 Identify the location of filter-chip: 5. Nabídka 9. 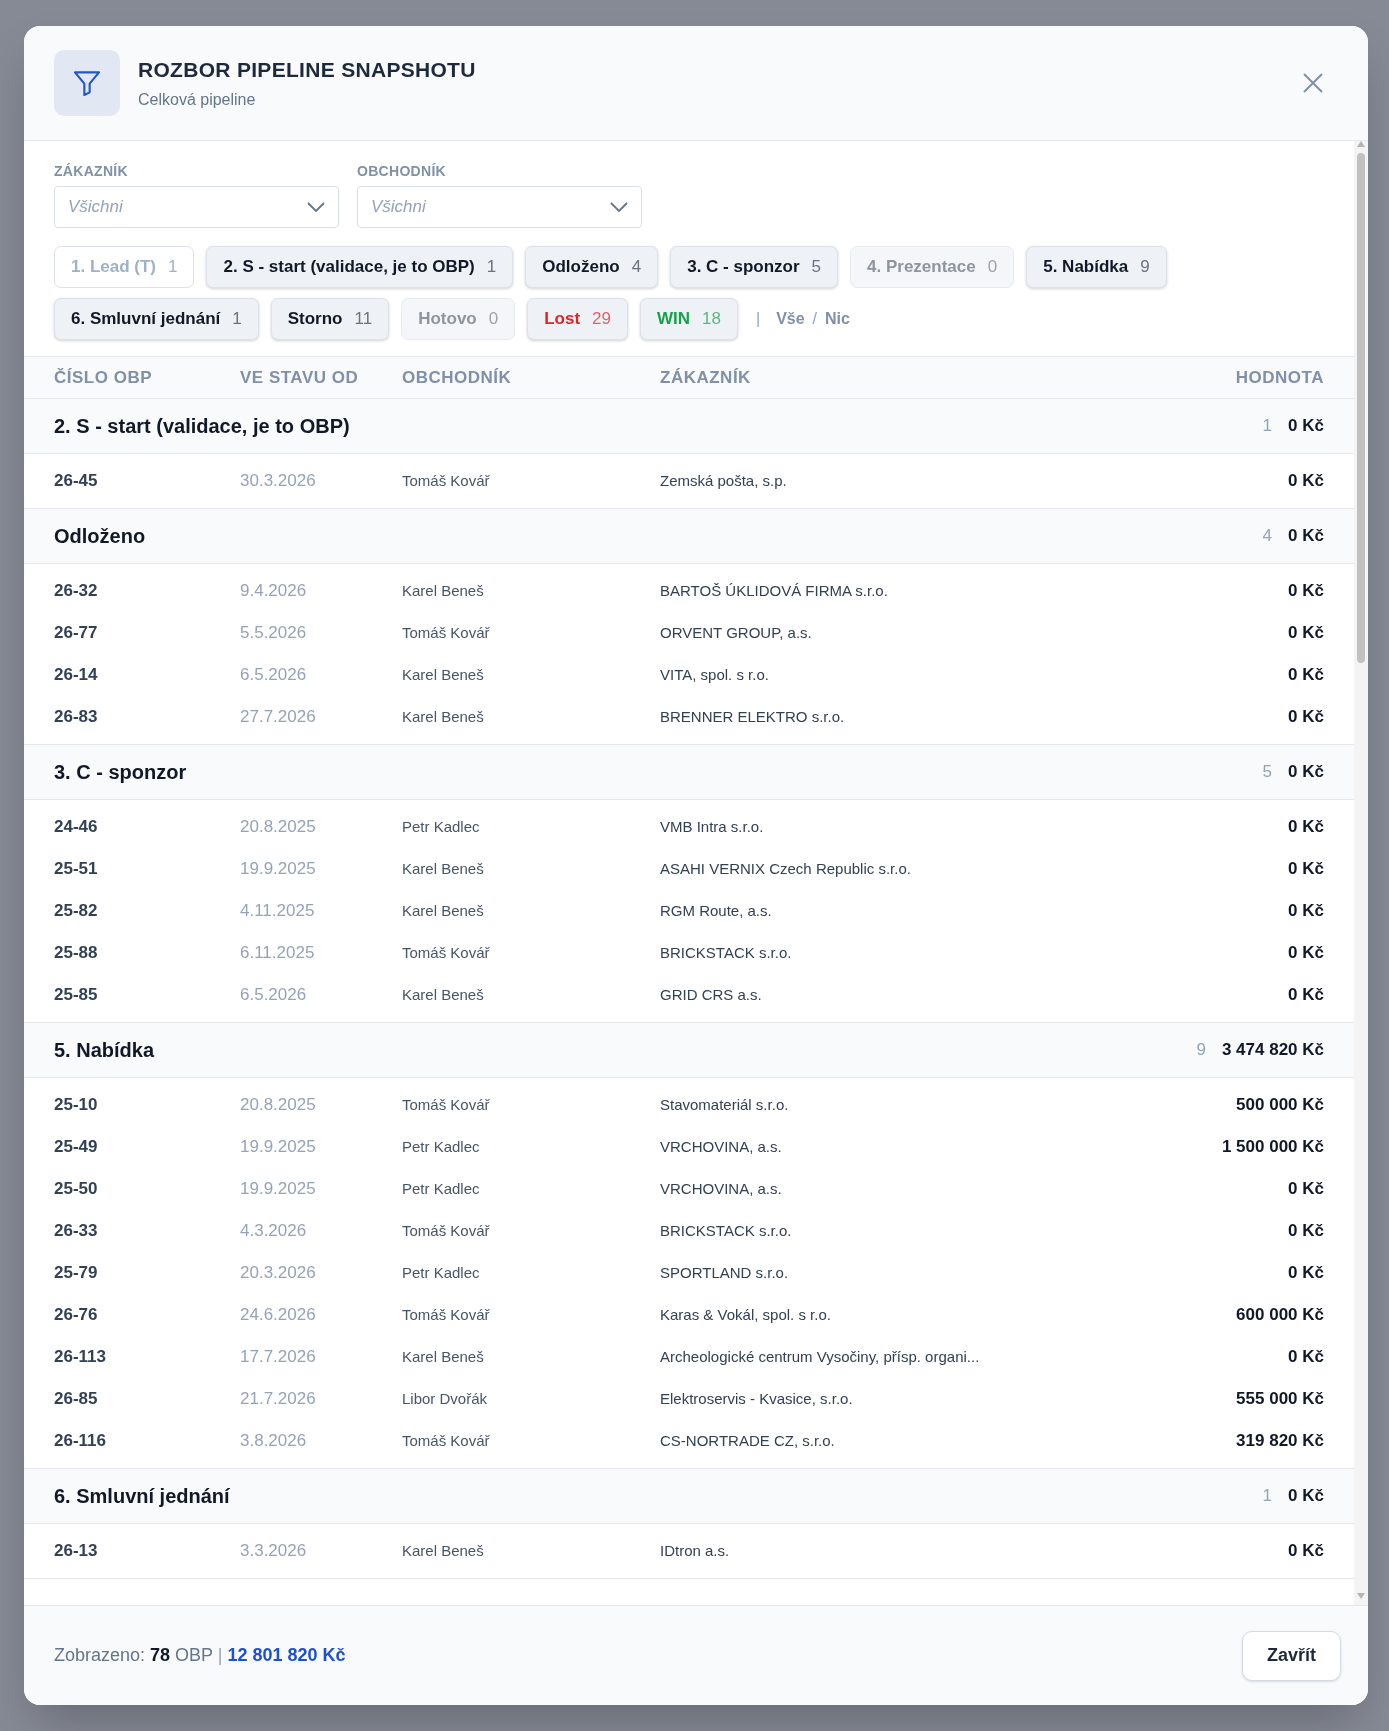
(1096, 267).